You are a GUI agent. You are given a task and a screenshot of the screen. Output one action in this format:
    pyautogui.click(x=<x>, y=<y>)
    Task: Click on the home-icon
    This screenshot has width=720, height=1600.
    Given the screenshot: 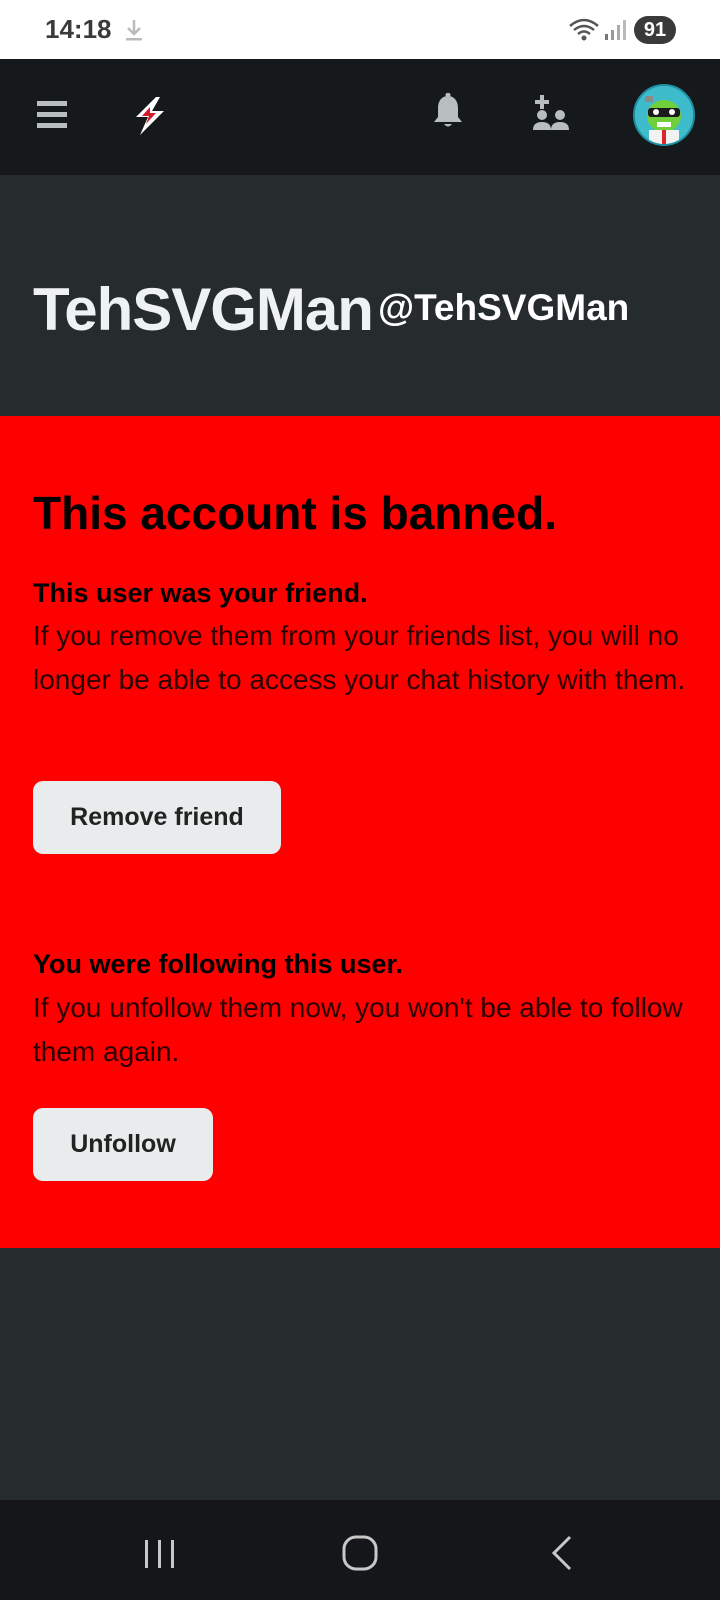 What is the action you would take?
    pyautogui.click(x=360, y=1555)
    